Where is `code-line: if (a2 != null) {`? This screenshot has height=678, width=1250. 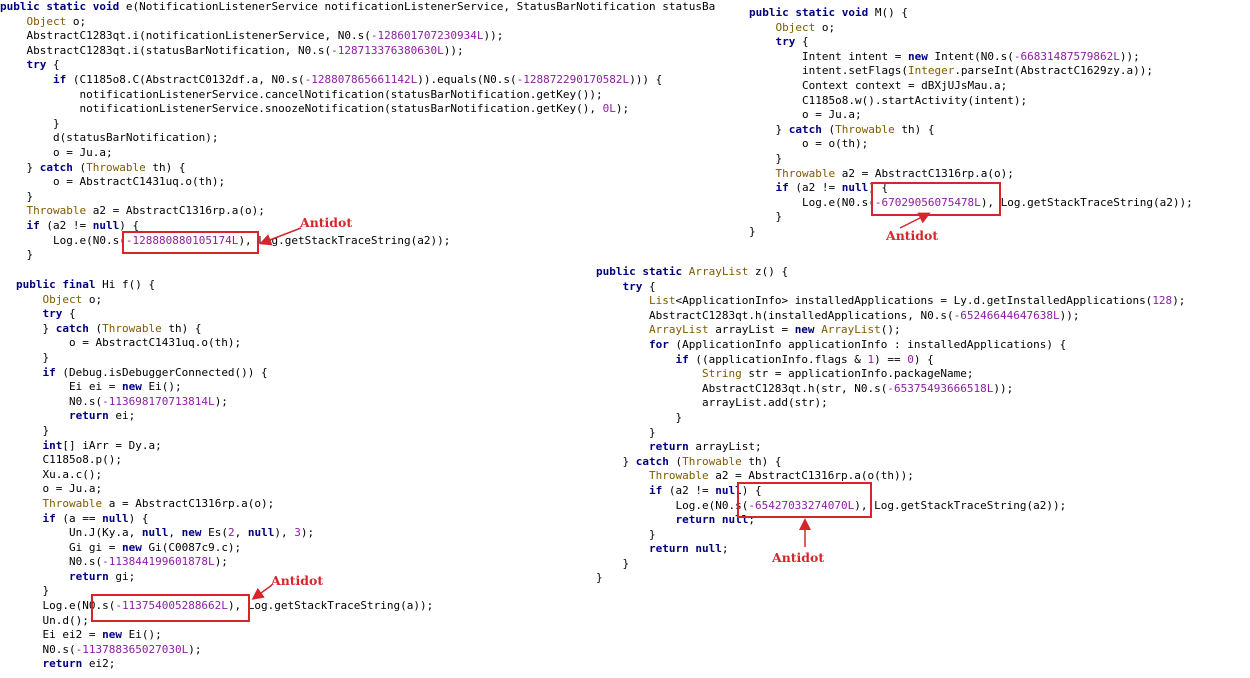 code-line: if (a2 != null) { is located at coordinates (921, 491).